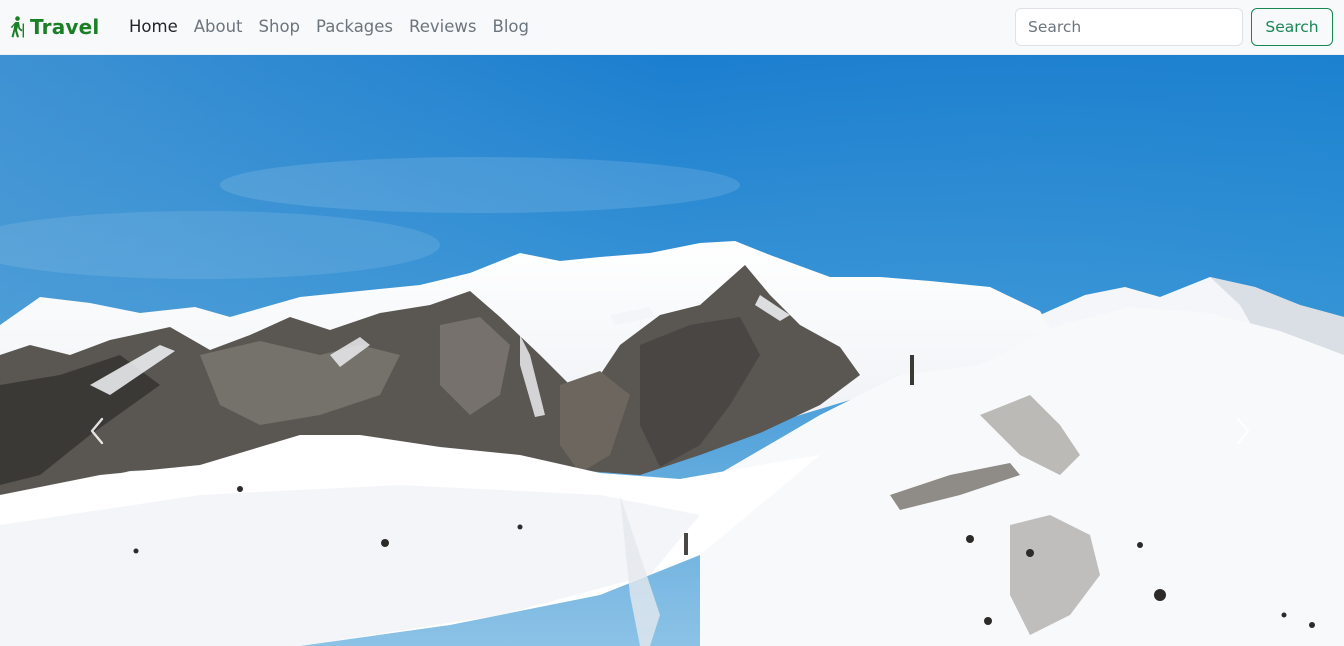 The image size is (1344, 646). What do you see at coordinates (442, 27) in the screenshot?
I see `nav-link-reviews: Reviews` at bounding box center [442, 27].